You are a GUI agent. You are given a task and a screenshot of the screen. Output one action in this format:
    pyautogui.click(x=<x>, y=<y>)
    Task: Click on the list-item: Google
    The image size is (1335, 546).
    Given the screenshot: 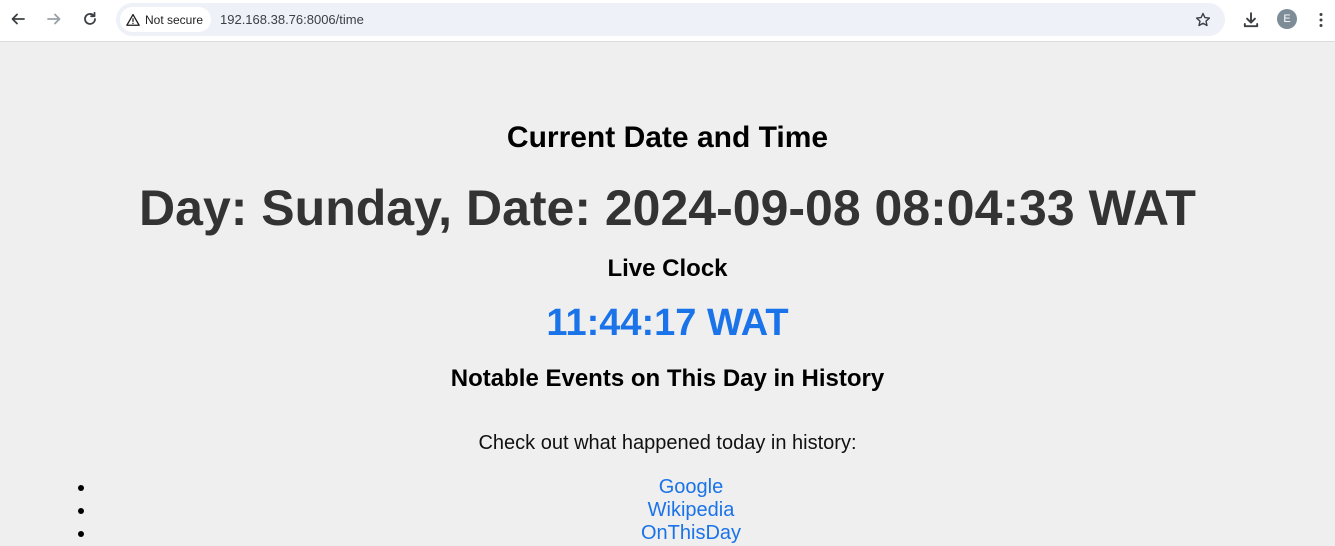 What is the action you would take?
    pyautogui.click(x=691, y=487)
    